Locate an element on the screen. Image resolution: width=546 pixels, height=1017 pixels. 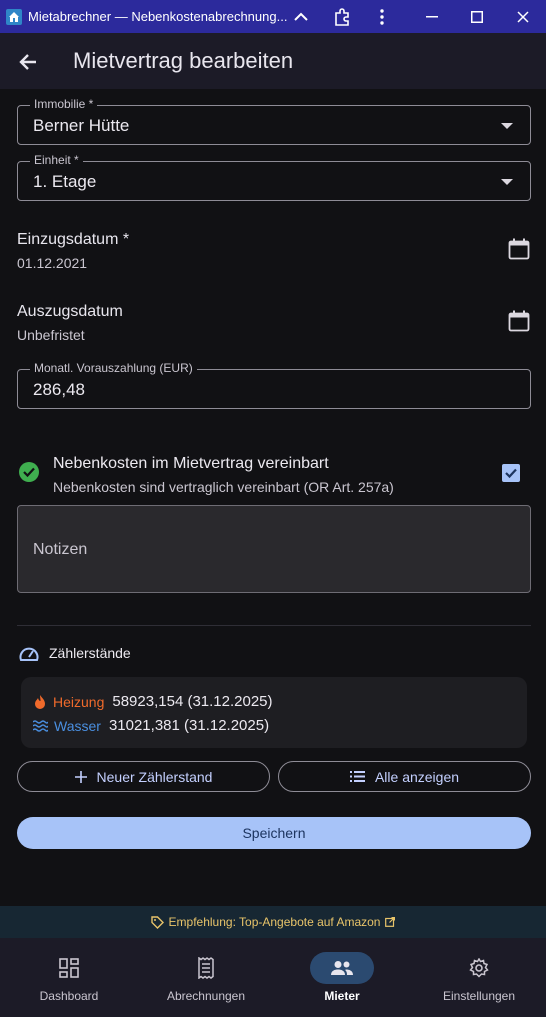
meter-value-heizung: 58923,154 (31.12.2025) is located at coordinates (192, 701).